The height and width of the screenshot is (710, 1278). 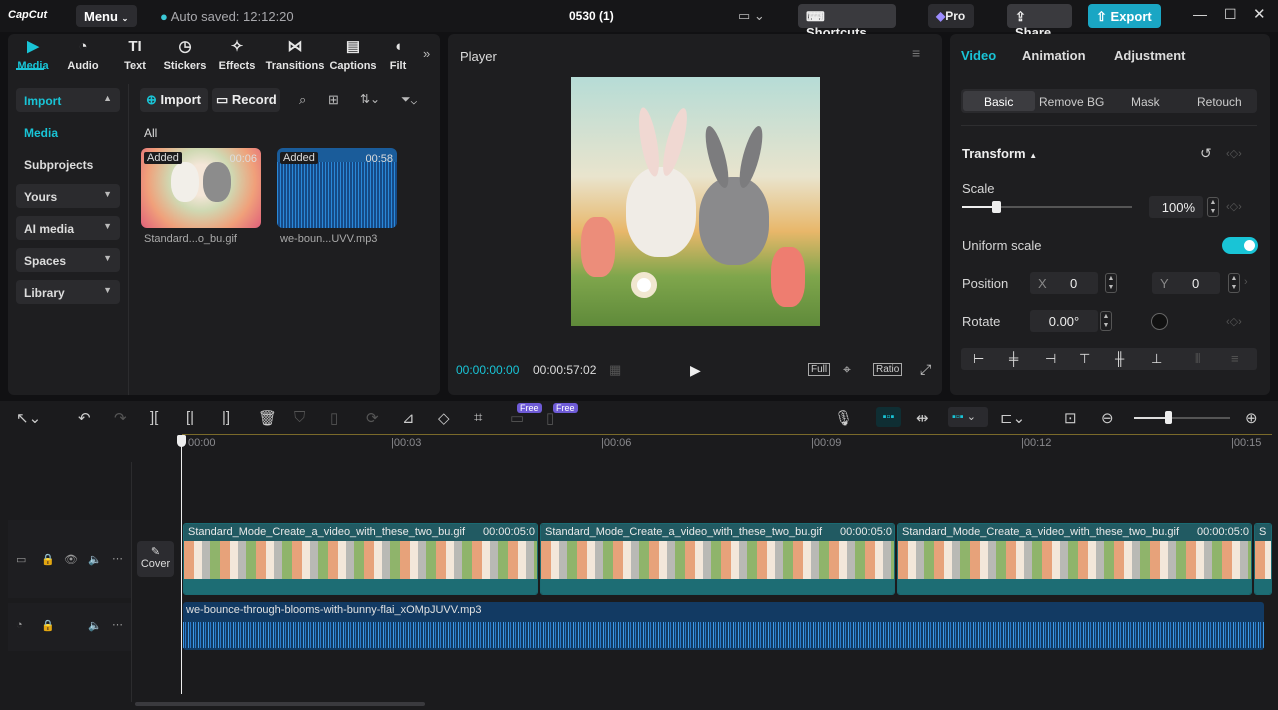 I want to click on close-icon: ✕, so click(x=1259, y=14).